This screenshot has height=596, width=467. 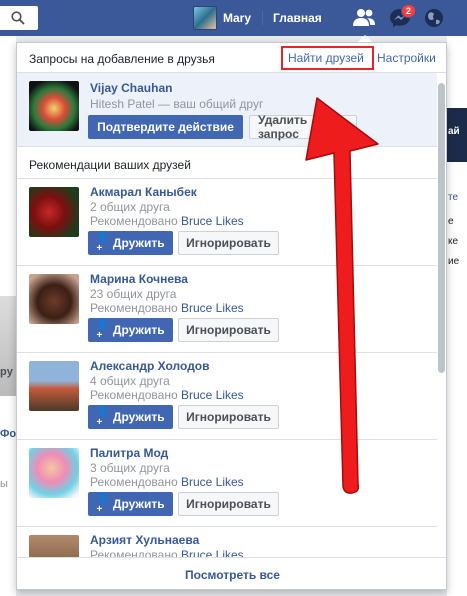 What do you see at coordinates (130, 468) in the screenshot?
I see `mutual-friends-count: 3 общих друга` at bounding box center [130, 468].